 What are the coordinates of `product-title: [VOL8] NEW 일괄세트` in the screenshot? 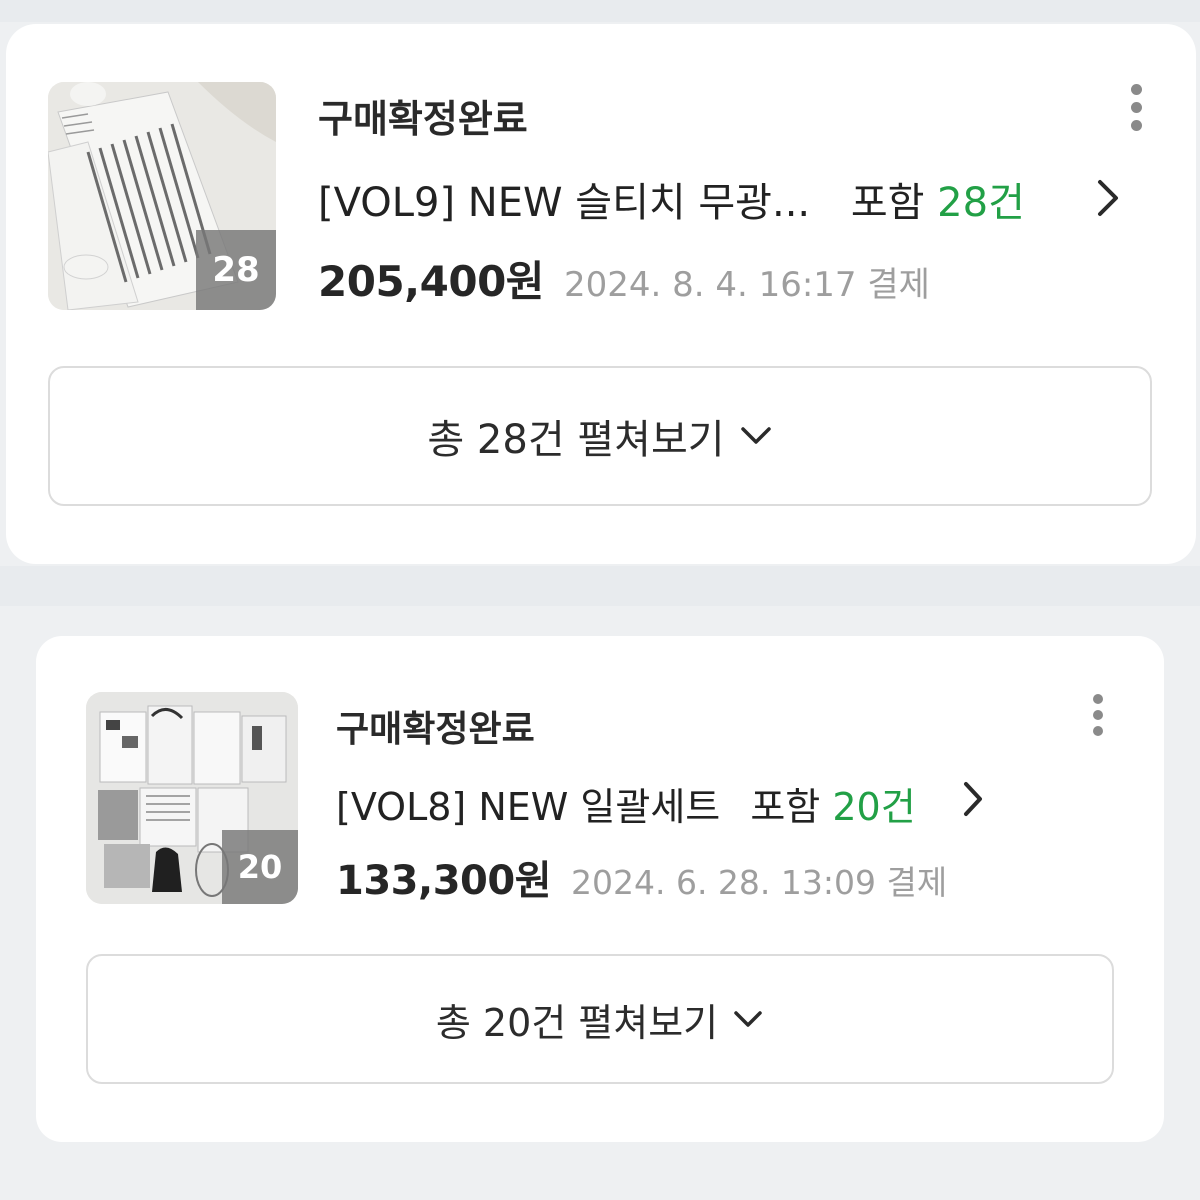 It's located at (528, 807).